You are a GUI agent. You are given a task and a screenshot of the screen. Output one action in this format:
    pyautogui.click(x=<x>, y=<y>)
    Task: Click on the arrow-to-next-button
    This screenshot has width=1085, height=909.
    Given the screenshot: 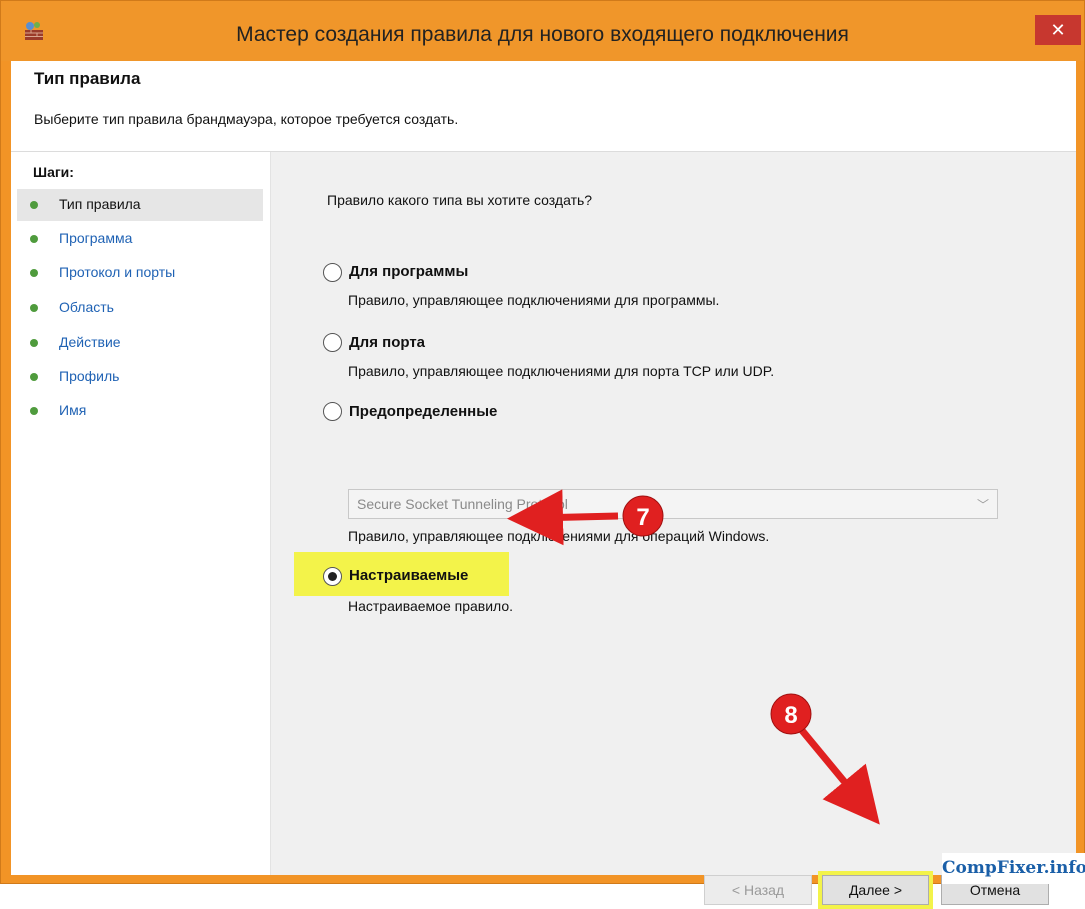 What is the action you would take?
    pyautogui.click(x=838, y=775)
    